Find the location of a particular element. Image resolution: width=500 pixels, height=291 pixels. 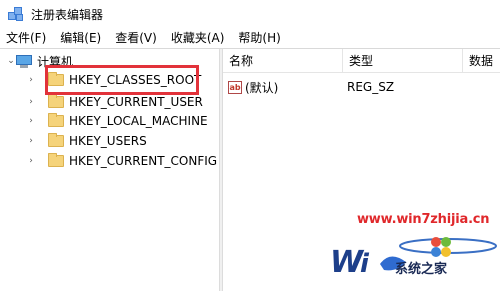

title-bar: 注册表编辑器 is located at coordinates (250, 14).